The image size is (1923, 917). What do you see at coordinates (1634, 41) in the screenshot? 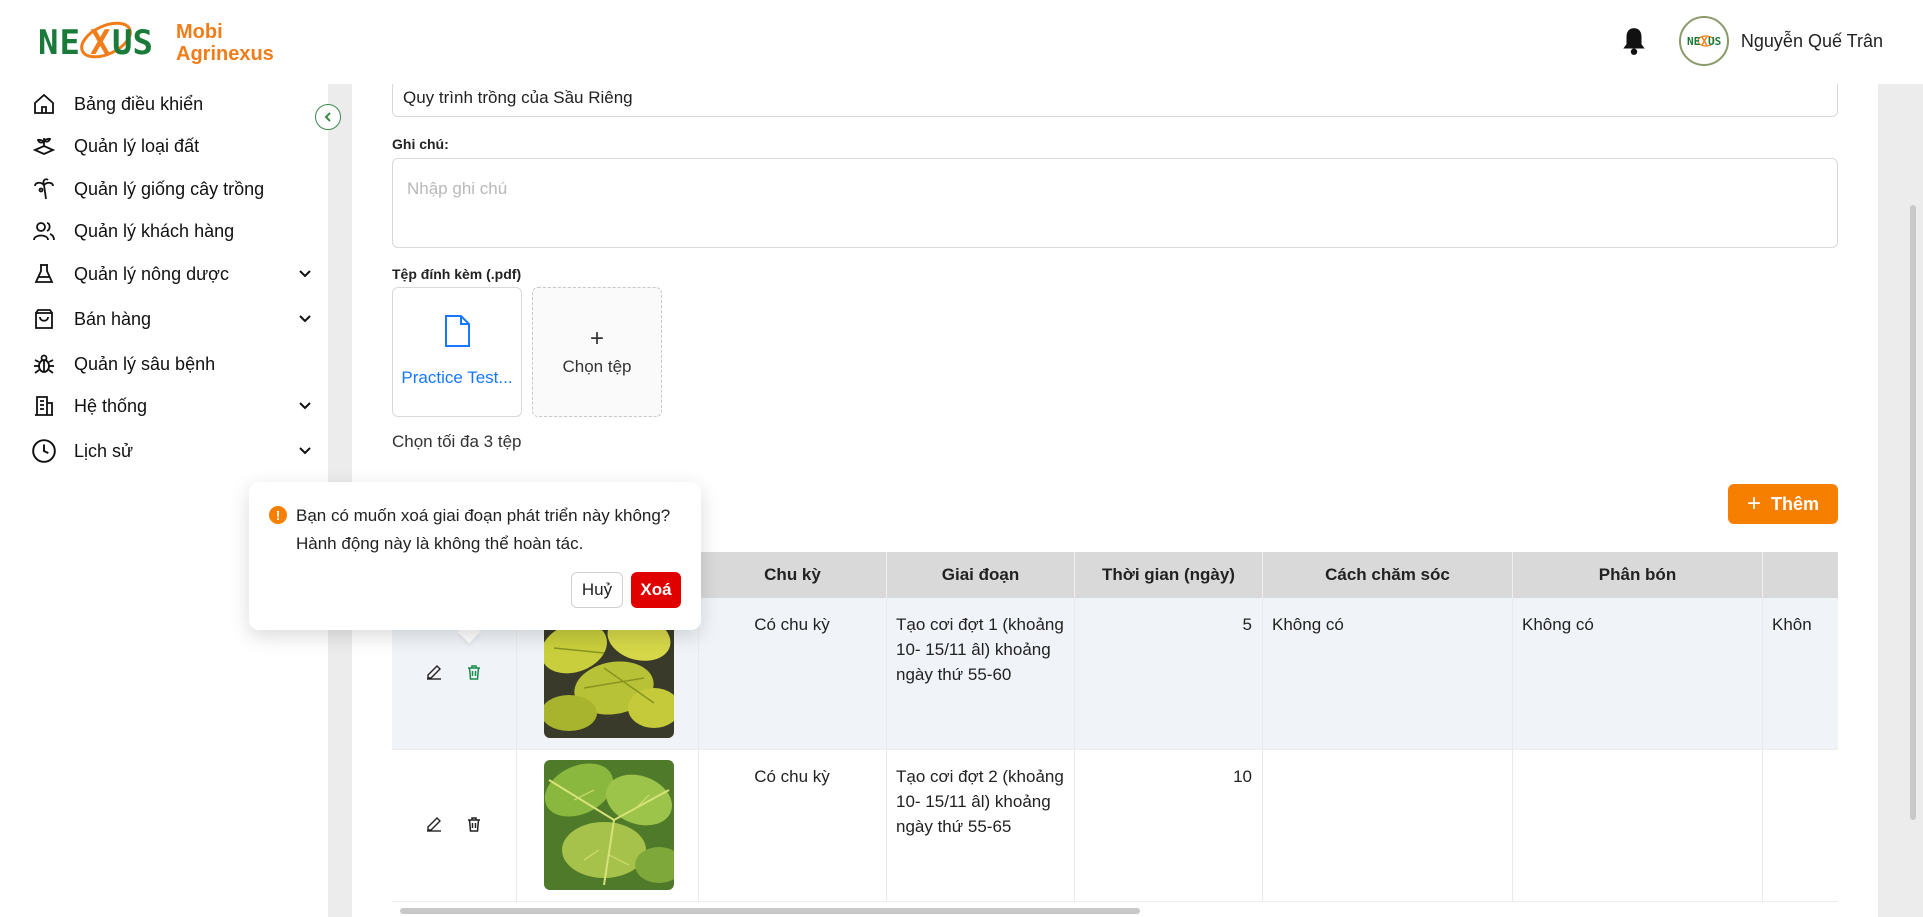
I see `bell-icon` at bounding box center [1634, 41].